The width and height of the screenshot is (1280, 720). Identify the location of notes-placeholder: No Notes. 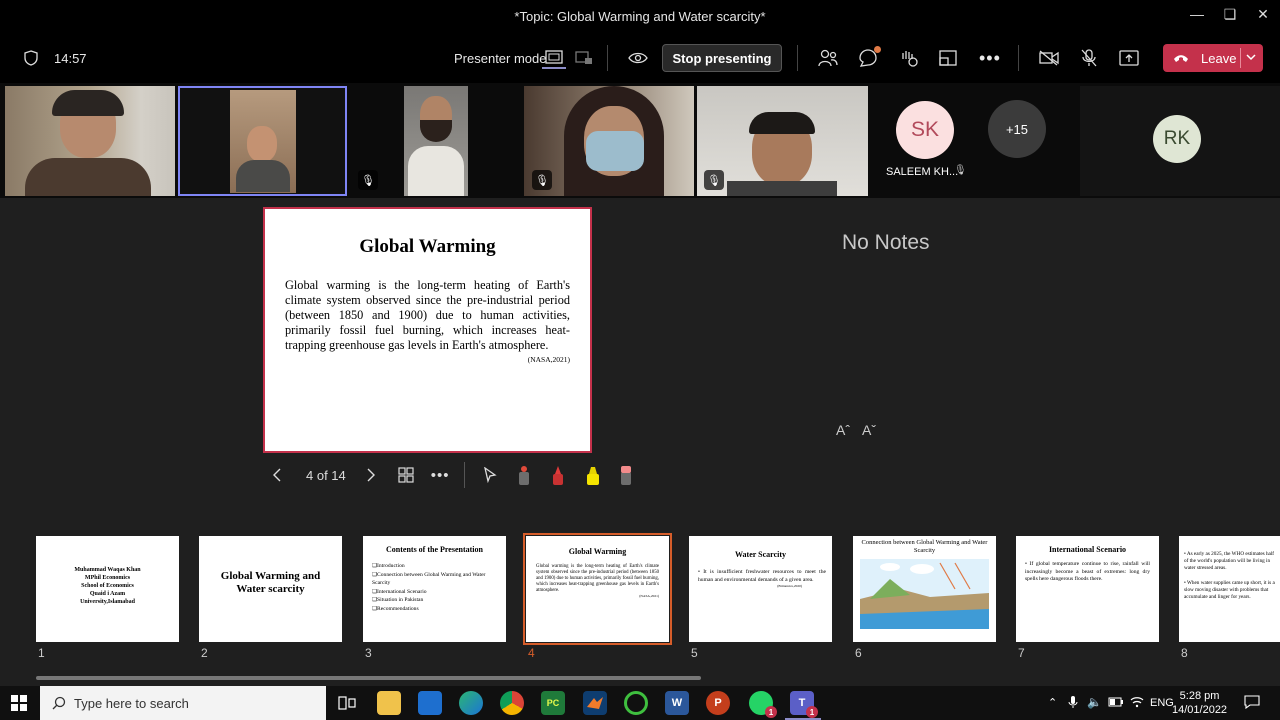
(886, 242).